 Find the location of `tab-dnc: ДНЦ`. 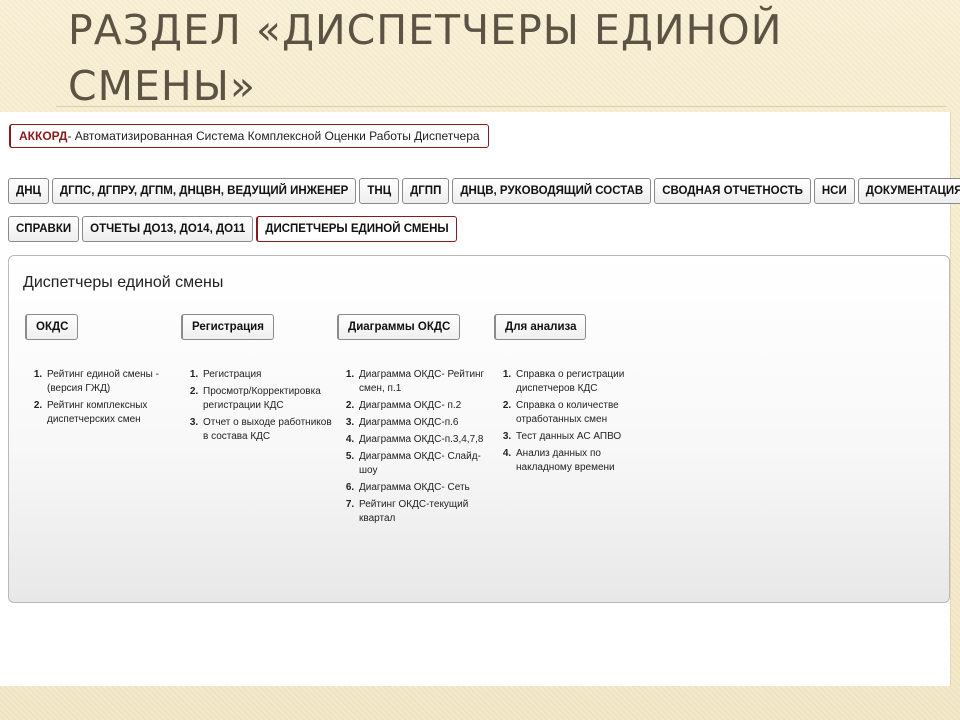

tab-dnc: ДНЦ is located at coordinates (28, 191).